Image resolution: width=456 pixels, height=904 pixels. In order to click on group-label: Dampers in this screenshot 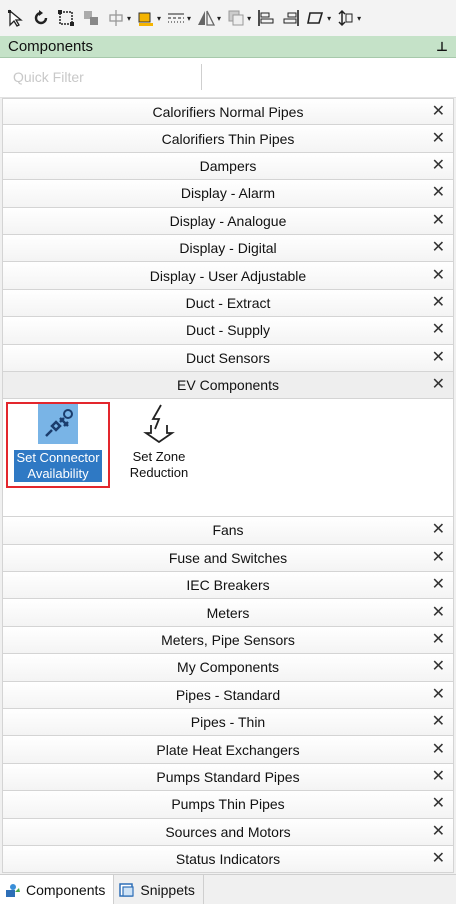, I will do `click(228, 165)`.